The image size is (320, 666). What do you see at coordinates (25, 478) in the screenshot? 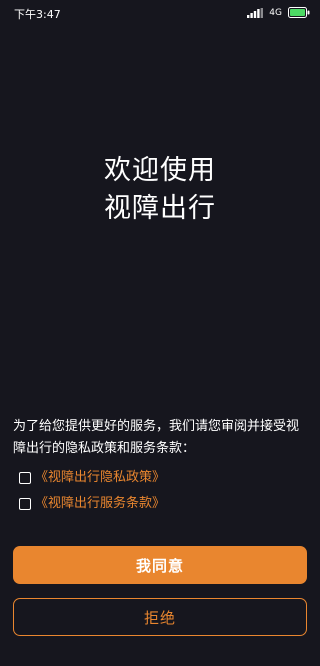
I see `privacy-policy-checkbox` at bounding box center [25, 478].